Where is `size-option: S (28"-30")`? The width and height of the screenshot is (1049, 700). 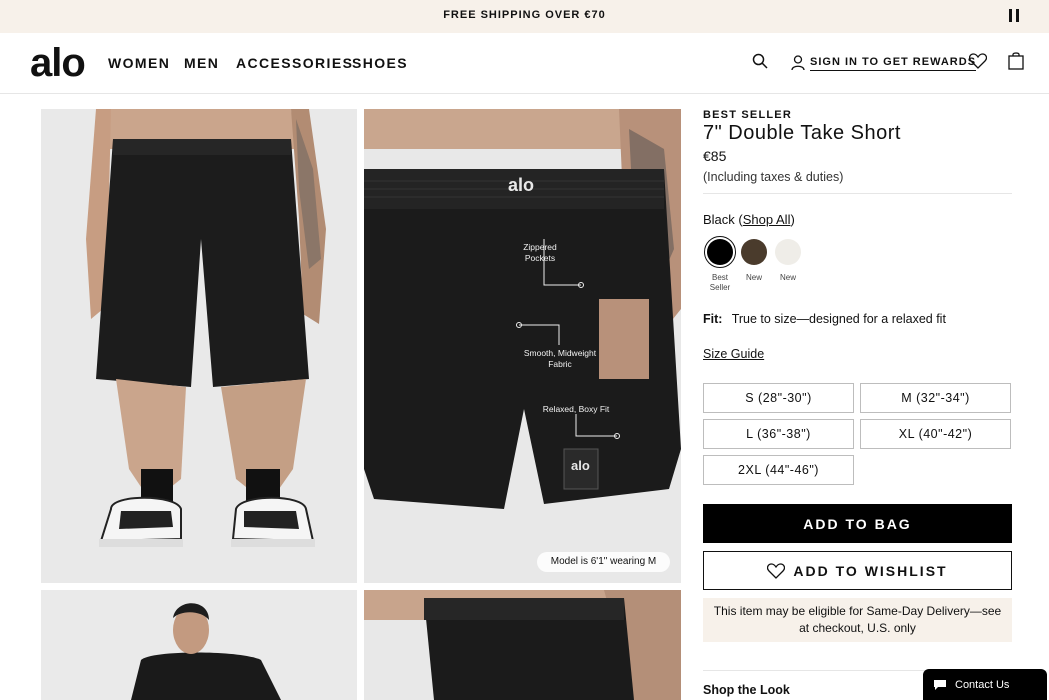 size-option: S (28"-30") is located at coordinates (778, 398).